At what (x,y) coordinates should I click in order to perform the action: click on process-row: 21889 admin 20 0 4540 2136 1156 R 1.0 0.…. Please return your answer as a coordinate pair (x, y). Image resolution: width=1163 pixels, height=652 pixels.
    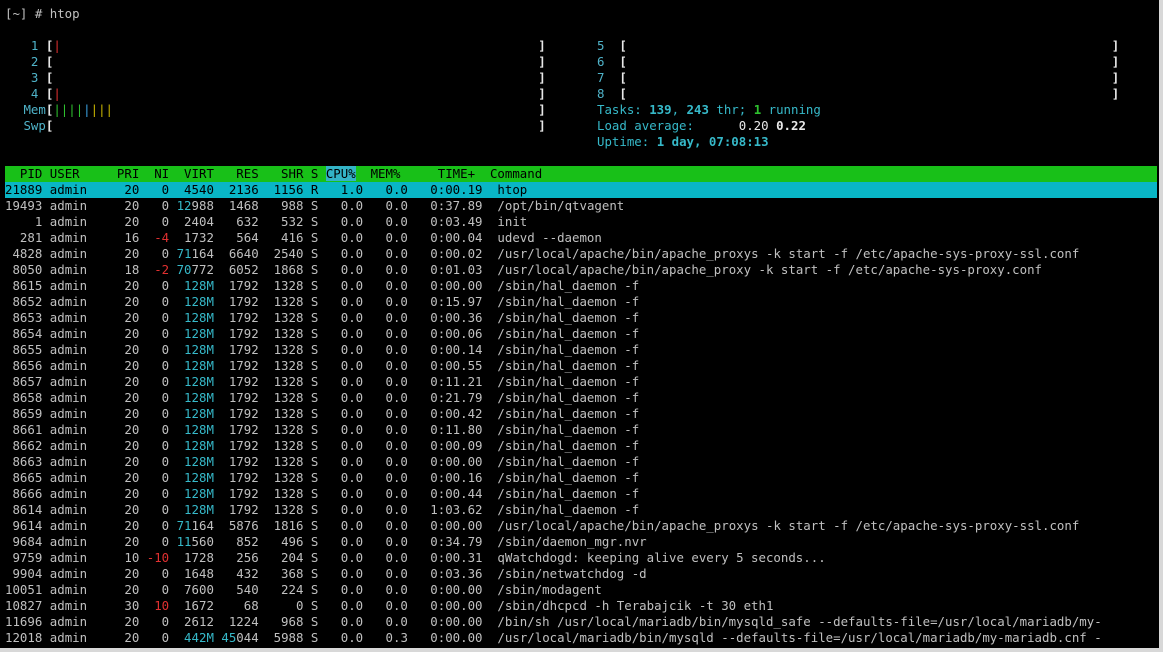
    Looking at the image, I should click on (581, 190).